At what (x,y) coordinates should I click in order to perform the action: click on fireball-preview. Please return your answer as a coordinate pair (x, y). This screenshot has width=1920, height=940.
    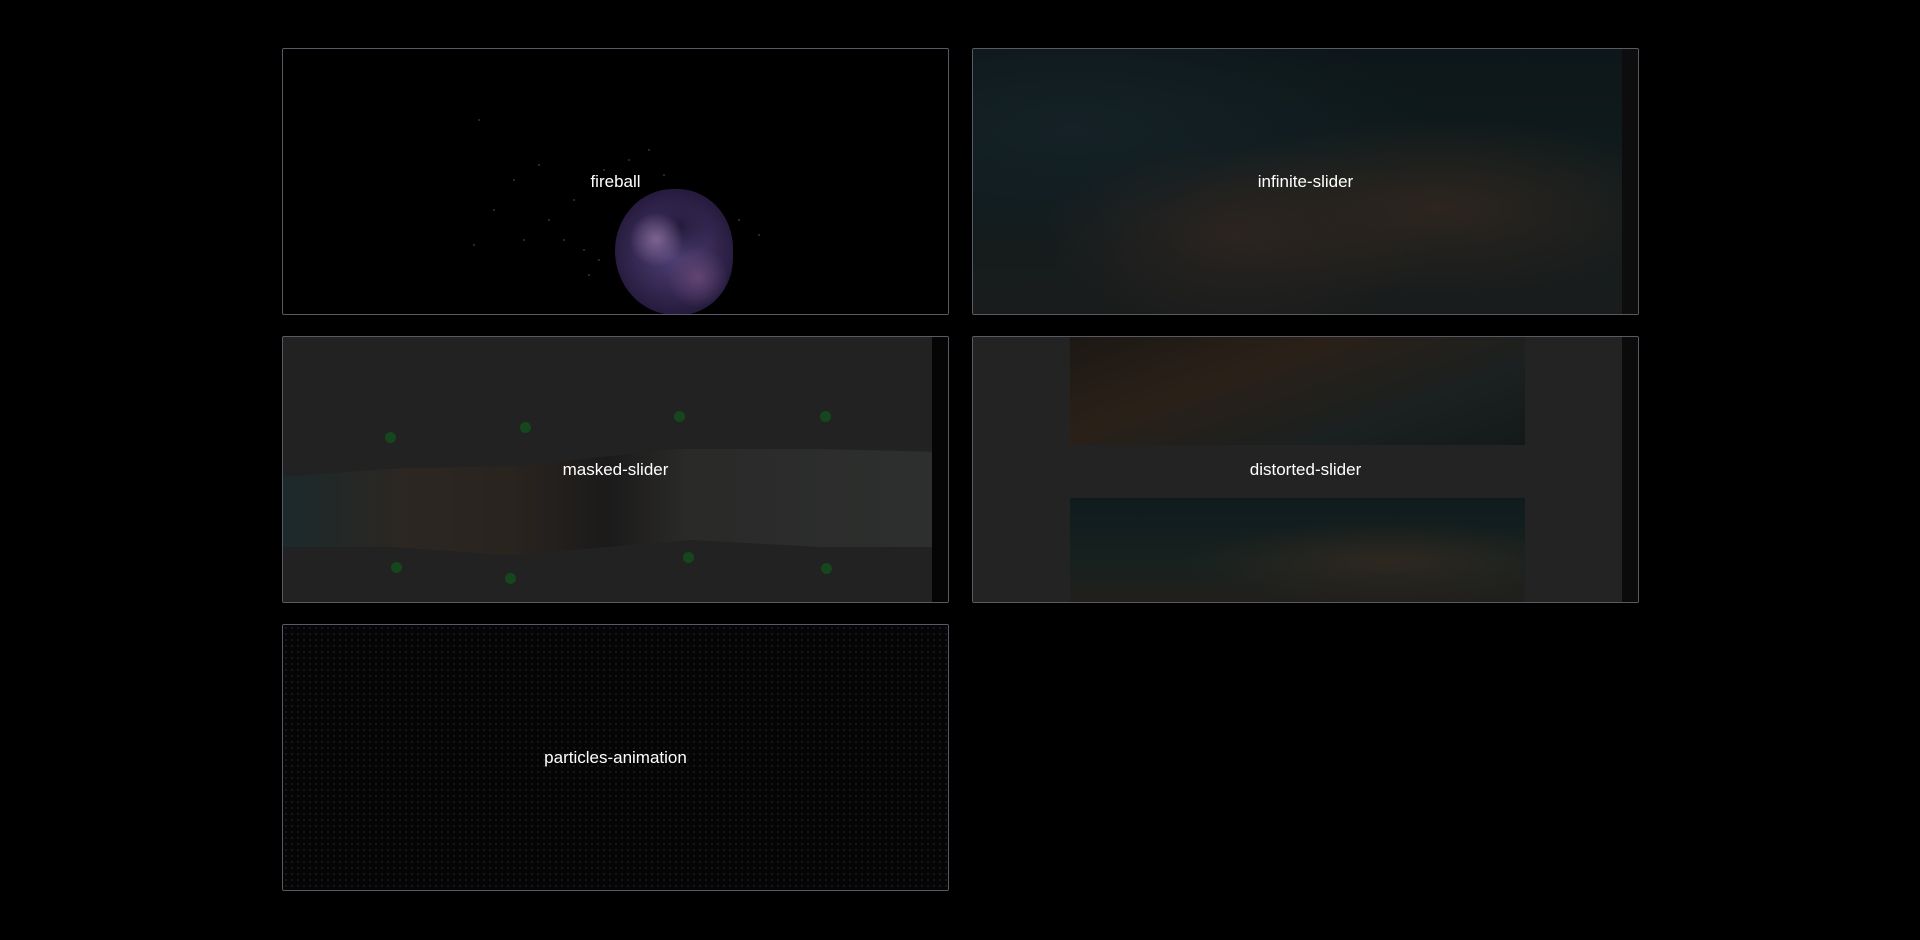
    Looking at the image, I should click on (615, 181).